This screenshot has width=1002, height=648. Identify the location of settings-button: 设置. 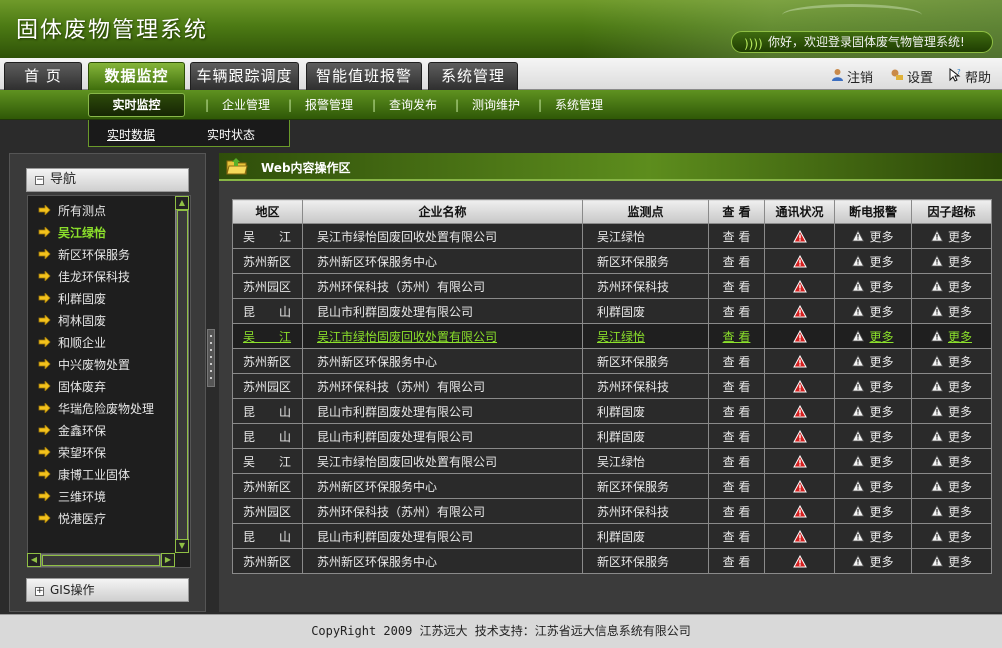
(911, 77).